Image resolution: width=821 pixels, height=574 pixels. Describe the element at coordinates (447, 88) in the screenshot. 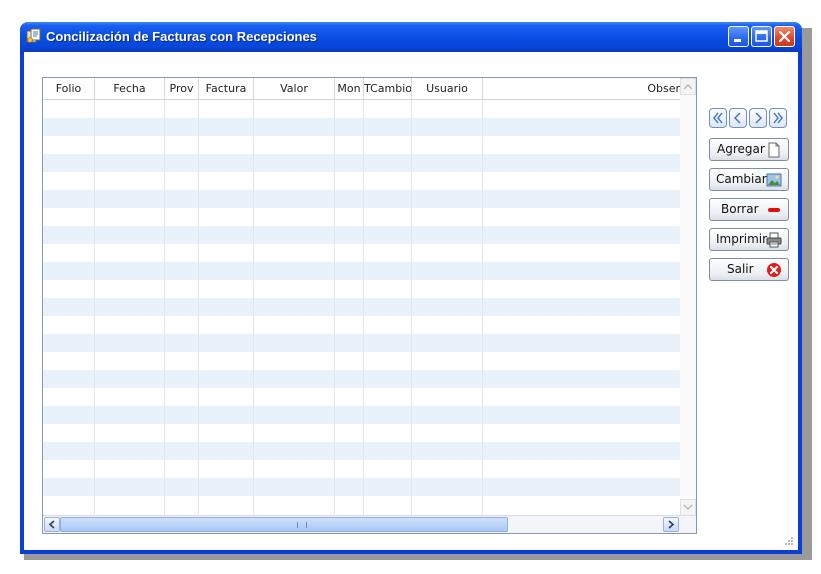

I see `column-header-usuario: Usuario` at that location.